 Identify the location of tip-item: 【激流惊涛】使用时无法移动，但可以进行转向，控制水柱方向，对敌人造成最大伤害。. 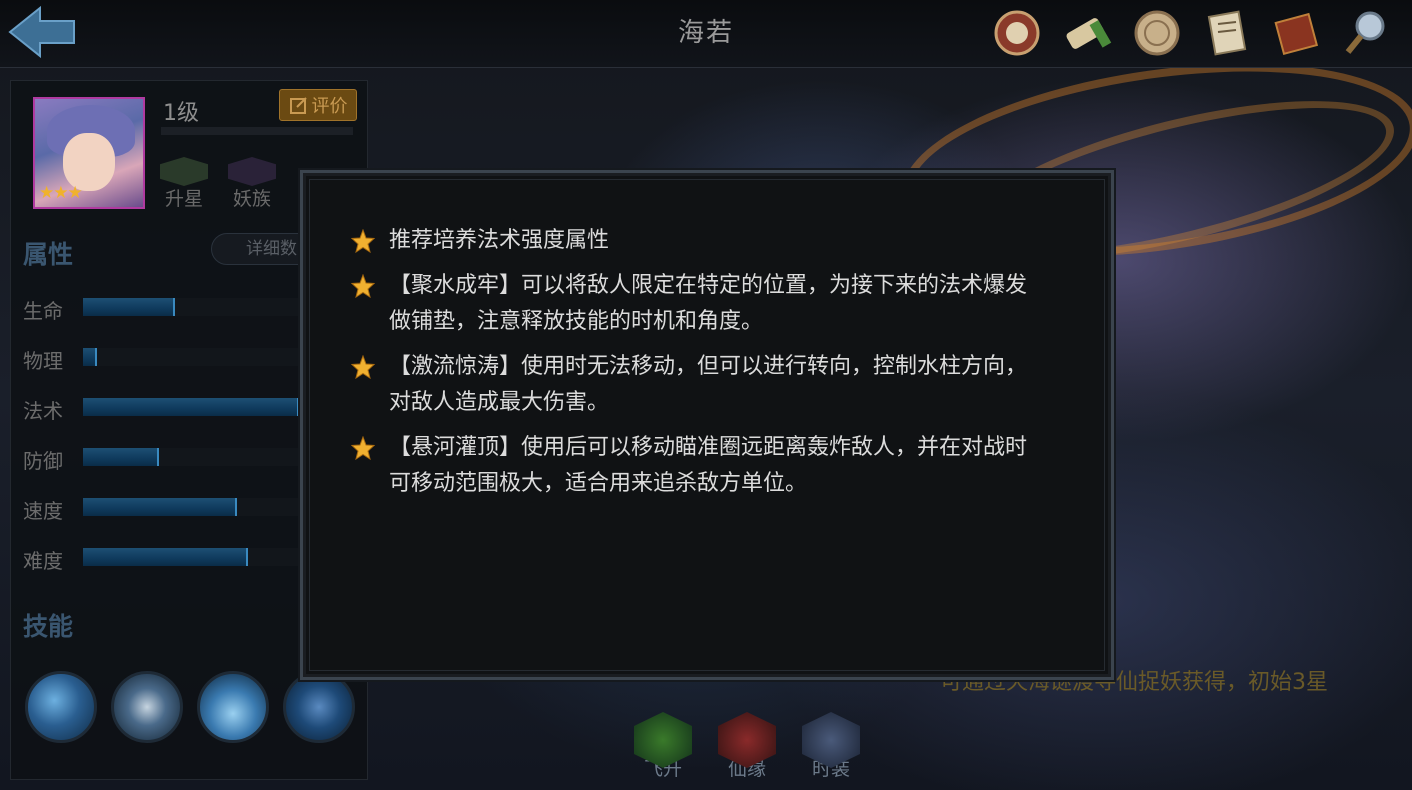
(696, 385).